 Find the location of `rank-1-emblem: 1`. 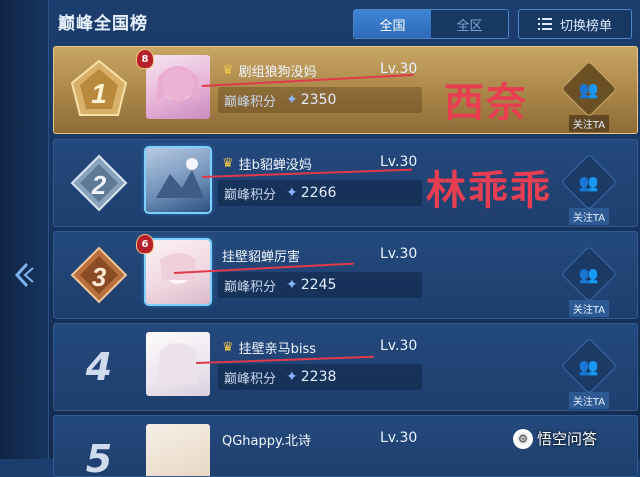

rank-1-emblem: 1 is located at coordinates (99, 90).